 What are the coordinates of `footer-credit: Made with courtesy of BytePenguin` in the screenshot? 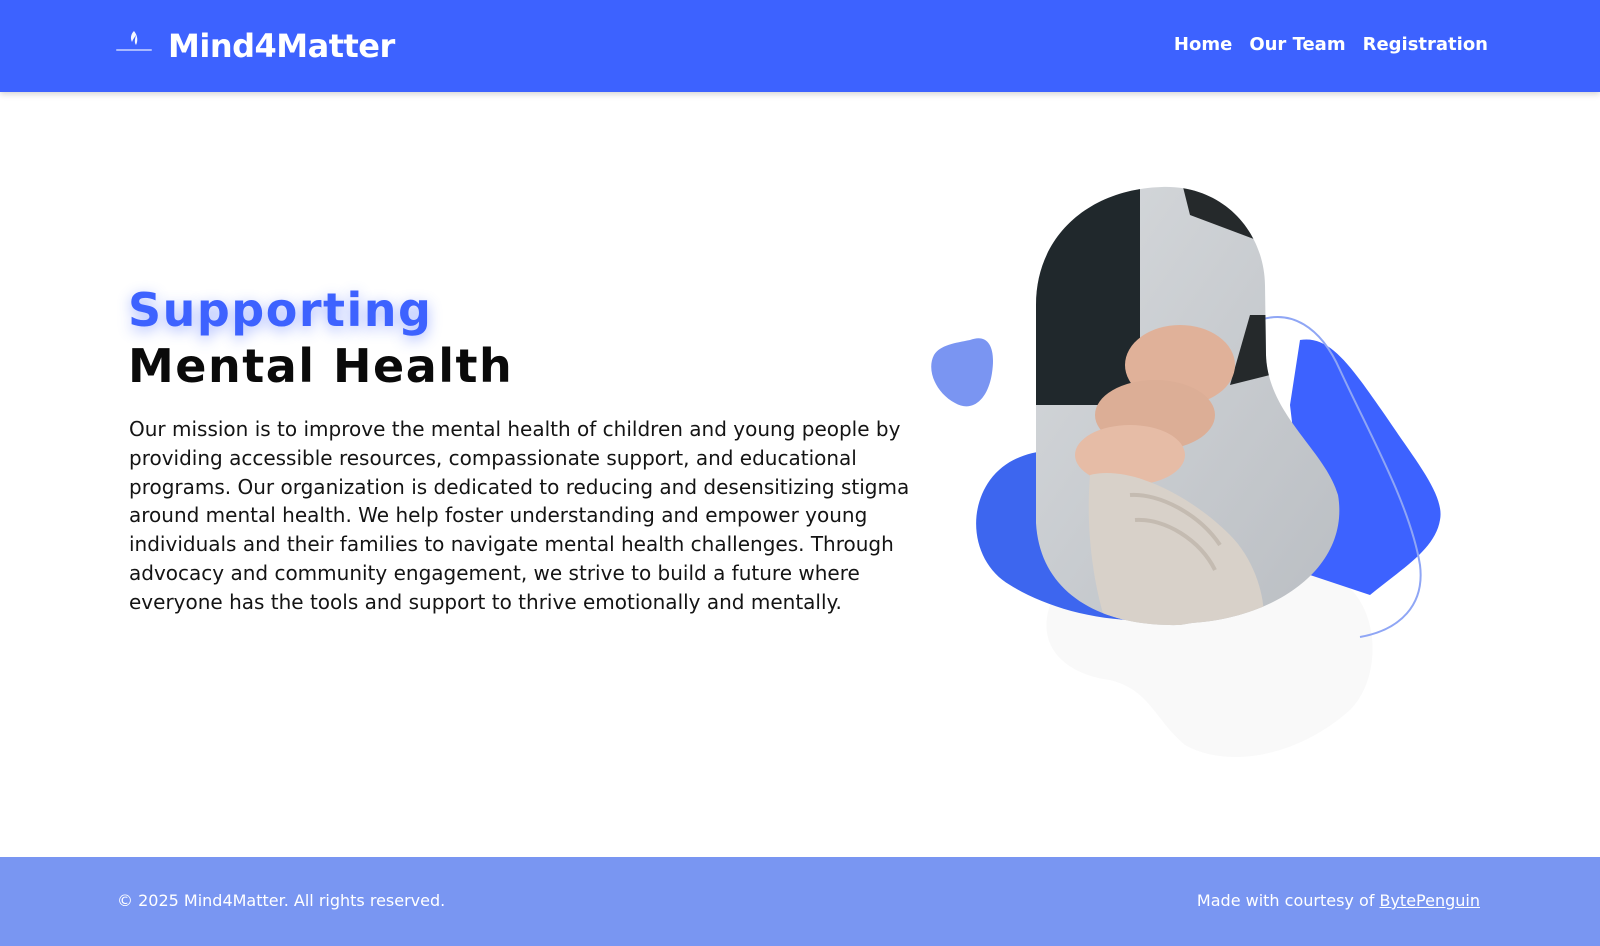 It's located at (1338, 901).